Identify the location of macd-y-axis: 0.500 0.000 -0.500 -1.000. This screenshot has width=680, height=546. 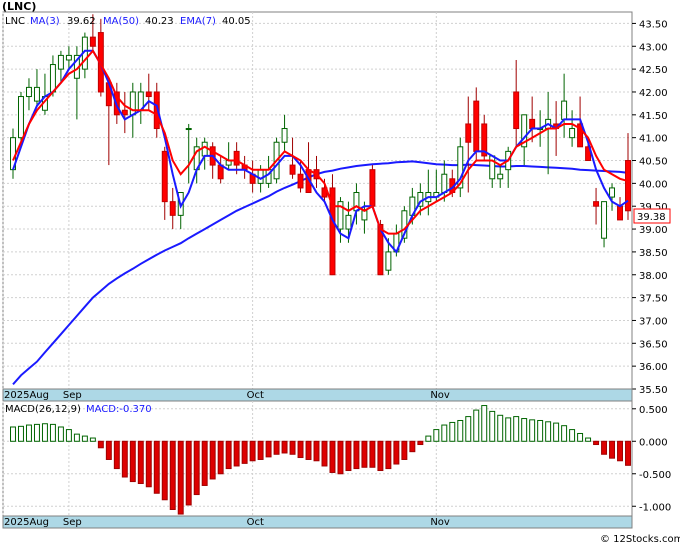
(651, 459).